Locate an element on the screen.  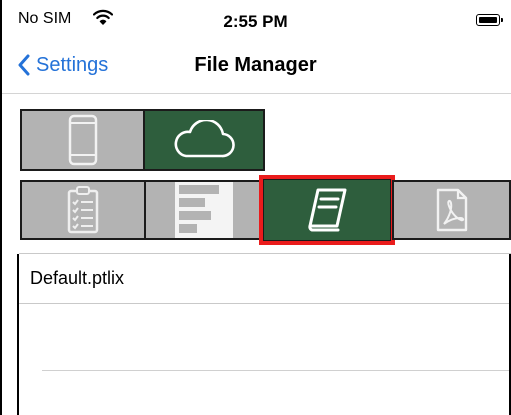
tab-checklists is located at coordinates (83, 210).